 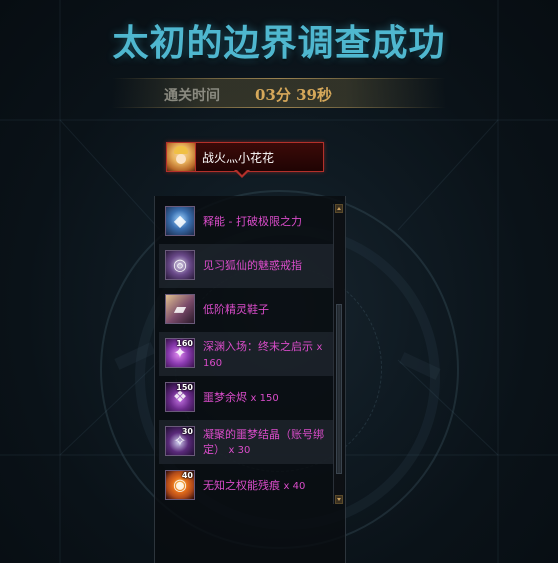 What do you see at coordinates (180, 441) in the screenshot?
I see `nightmare-crystal-icon: ✧ 30` at bounding box center [180, 441].